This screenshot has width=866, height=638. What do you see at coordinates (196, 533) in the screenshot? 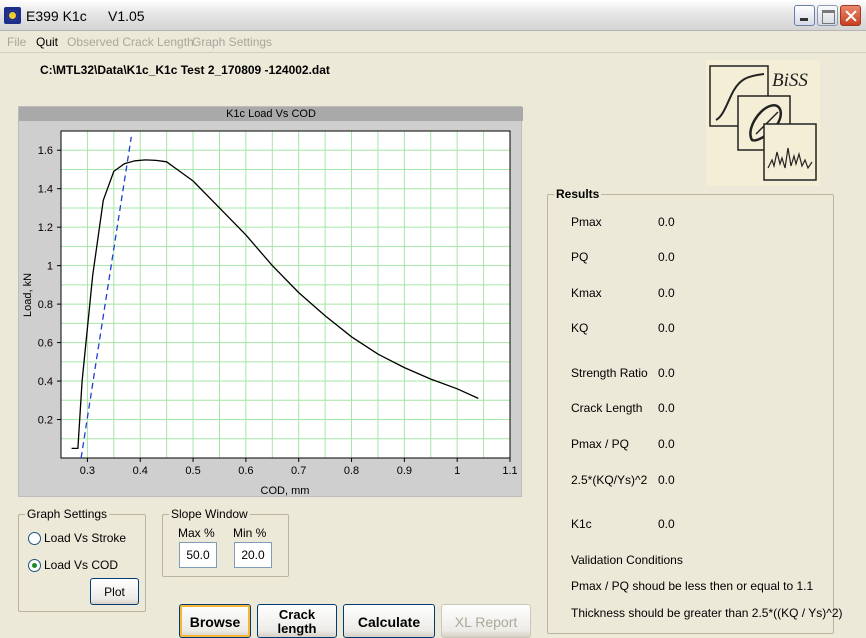
I see `max-percent-label: Max %` at bounding box center [196, 533].